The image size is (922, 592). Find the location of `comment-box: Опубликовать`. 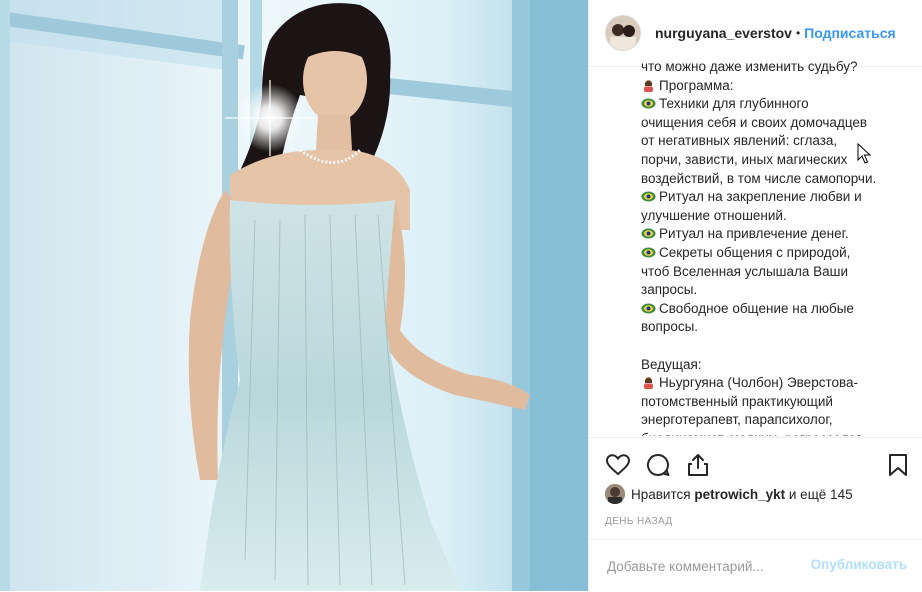

comment-box: Опубликовать is located at coordinates (755, 565).